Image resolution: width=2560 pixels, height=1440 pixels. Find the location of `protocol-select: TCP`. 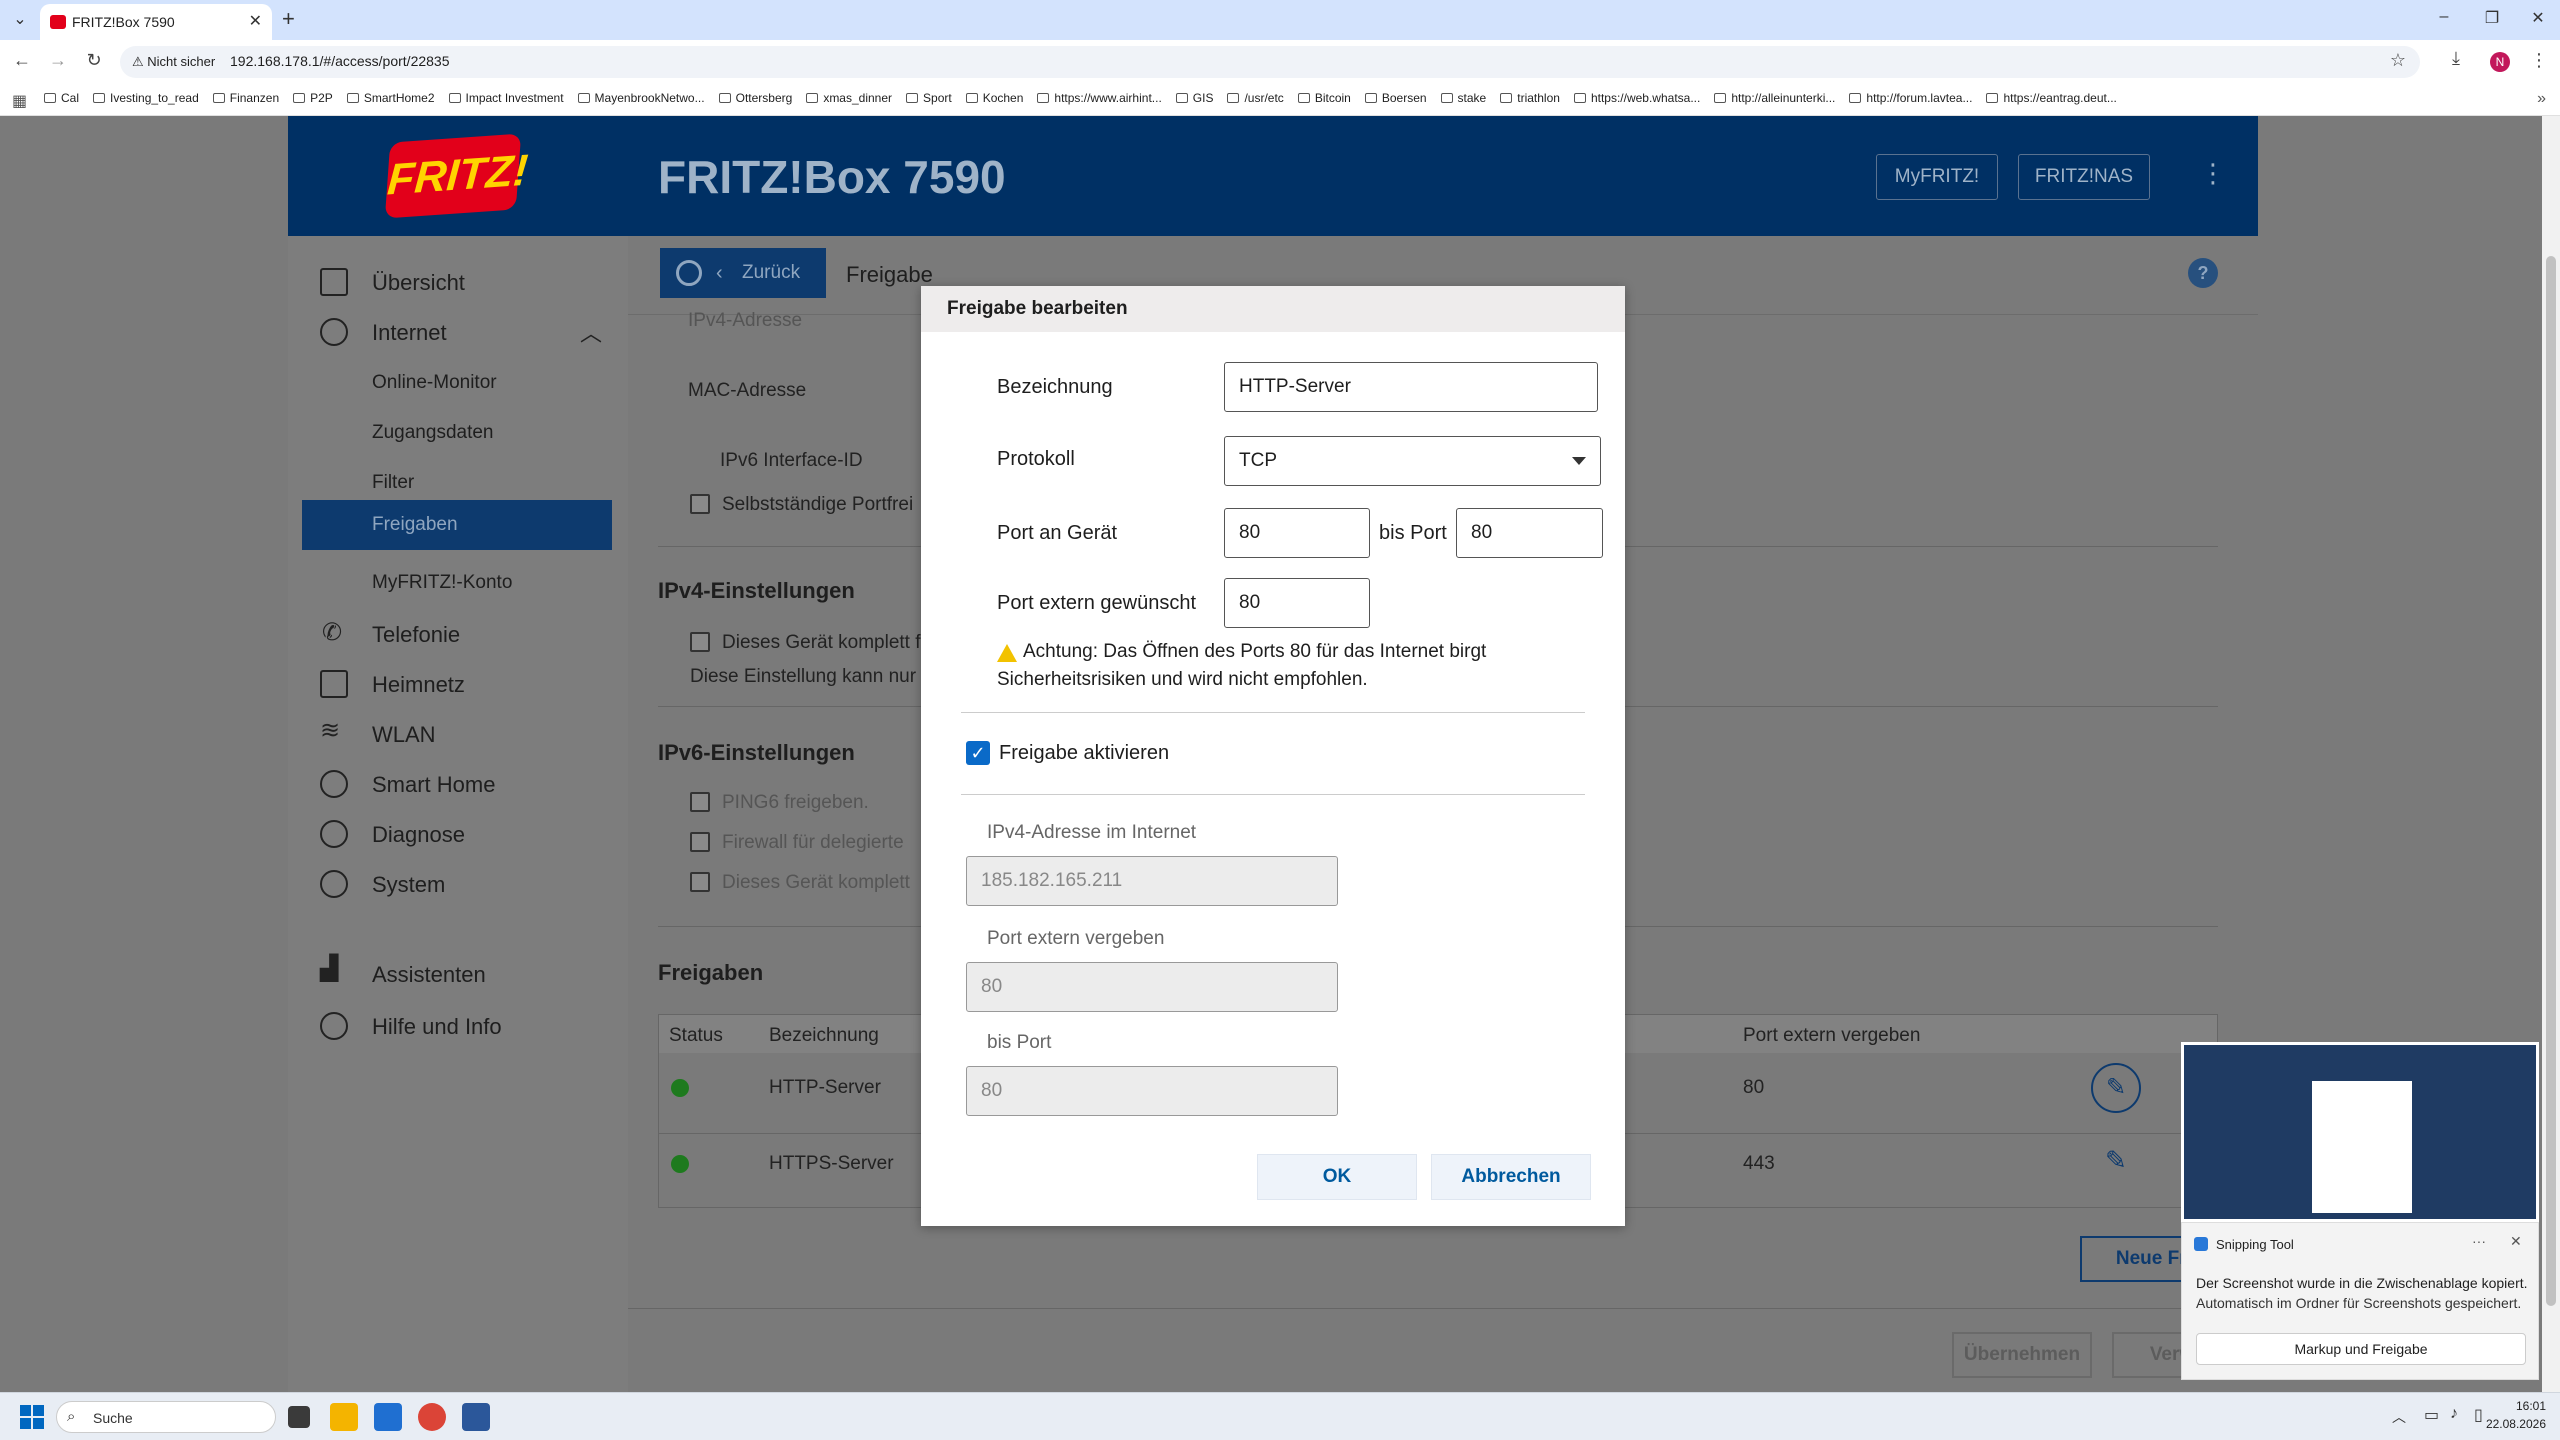

protocol-select: TCP is located at coordinates (1412, 461).